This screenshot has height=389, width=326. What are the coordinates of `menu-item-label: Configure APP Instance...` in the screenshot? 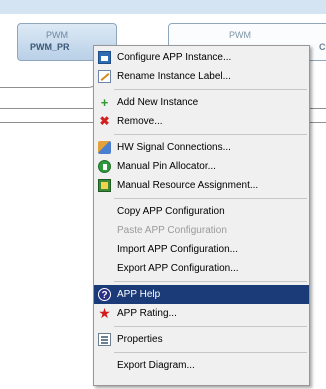 It's located at (174, 57).